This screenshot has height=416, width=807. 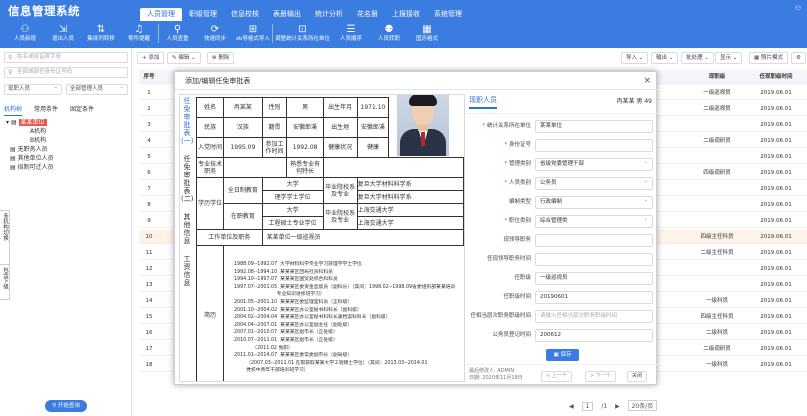 What do you see at coordinates (594, 126) in the screenshot?
I see `field-input: 某某单位` at bounding box center [594, 126].